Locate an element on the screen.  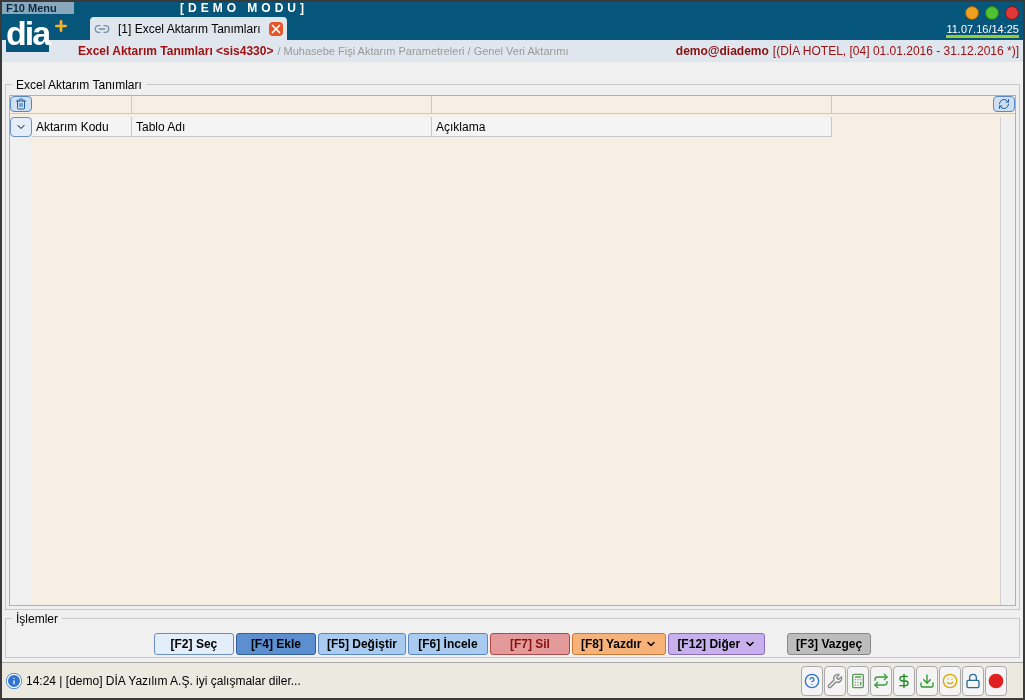
document-tab: [1] Excel Aktarım Tanımları is located at coordinates (188, 28).